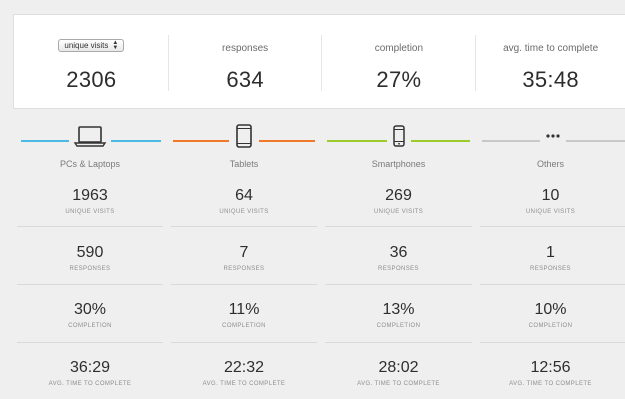  I want to click on summary-value: 2306, so click(91, 79).